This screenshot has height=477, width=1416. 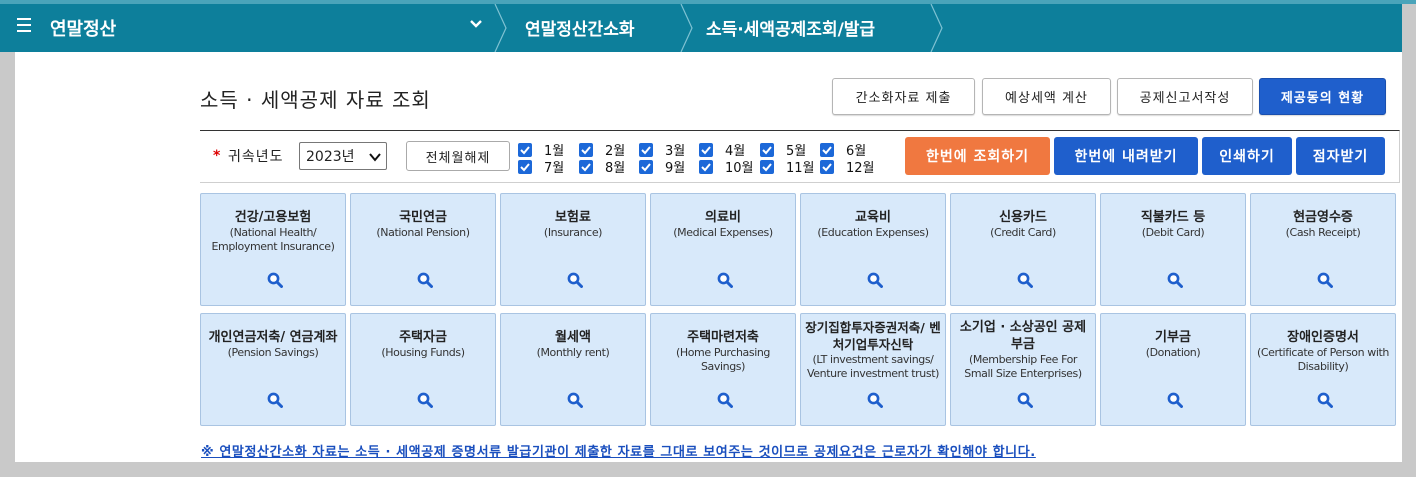 I want to click on month-label: 10월, so click(x=739, y=168).